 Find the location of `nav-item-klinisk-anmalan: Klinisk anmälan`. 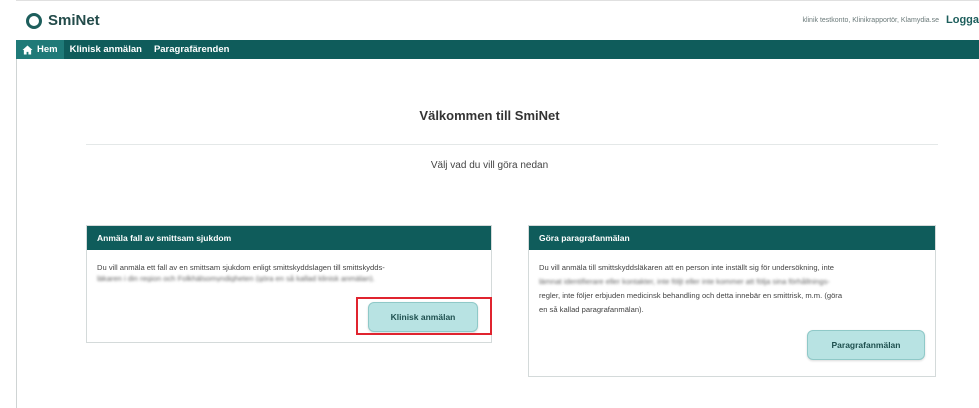

nav-item-klinisk-anmalan: Klinisk anmälan is located at coordinates (106, 49).